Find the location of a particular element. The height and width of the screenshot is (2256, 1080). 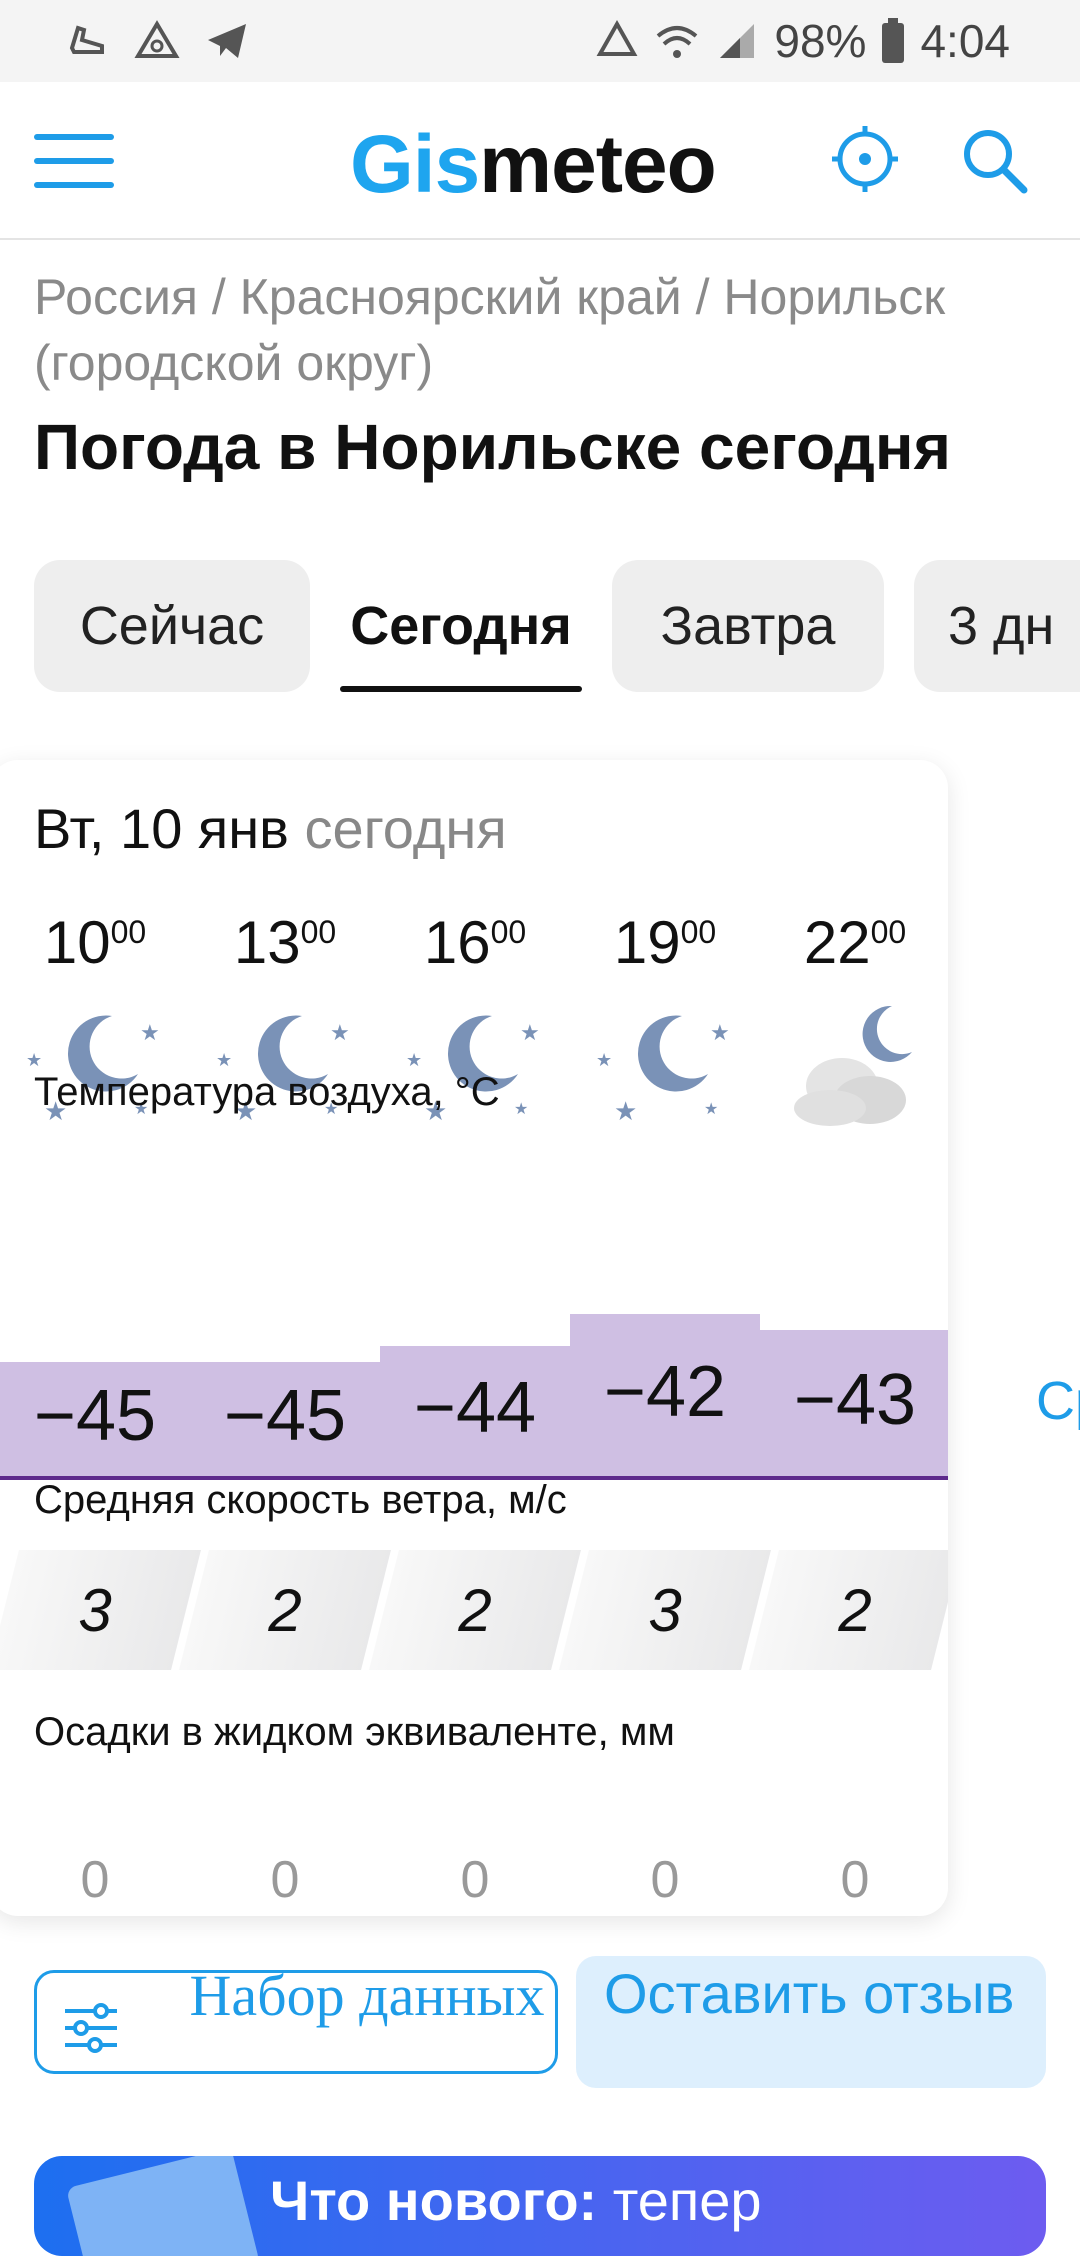

signal-icon is located at coordinates (737, 41).